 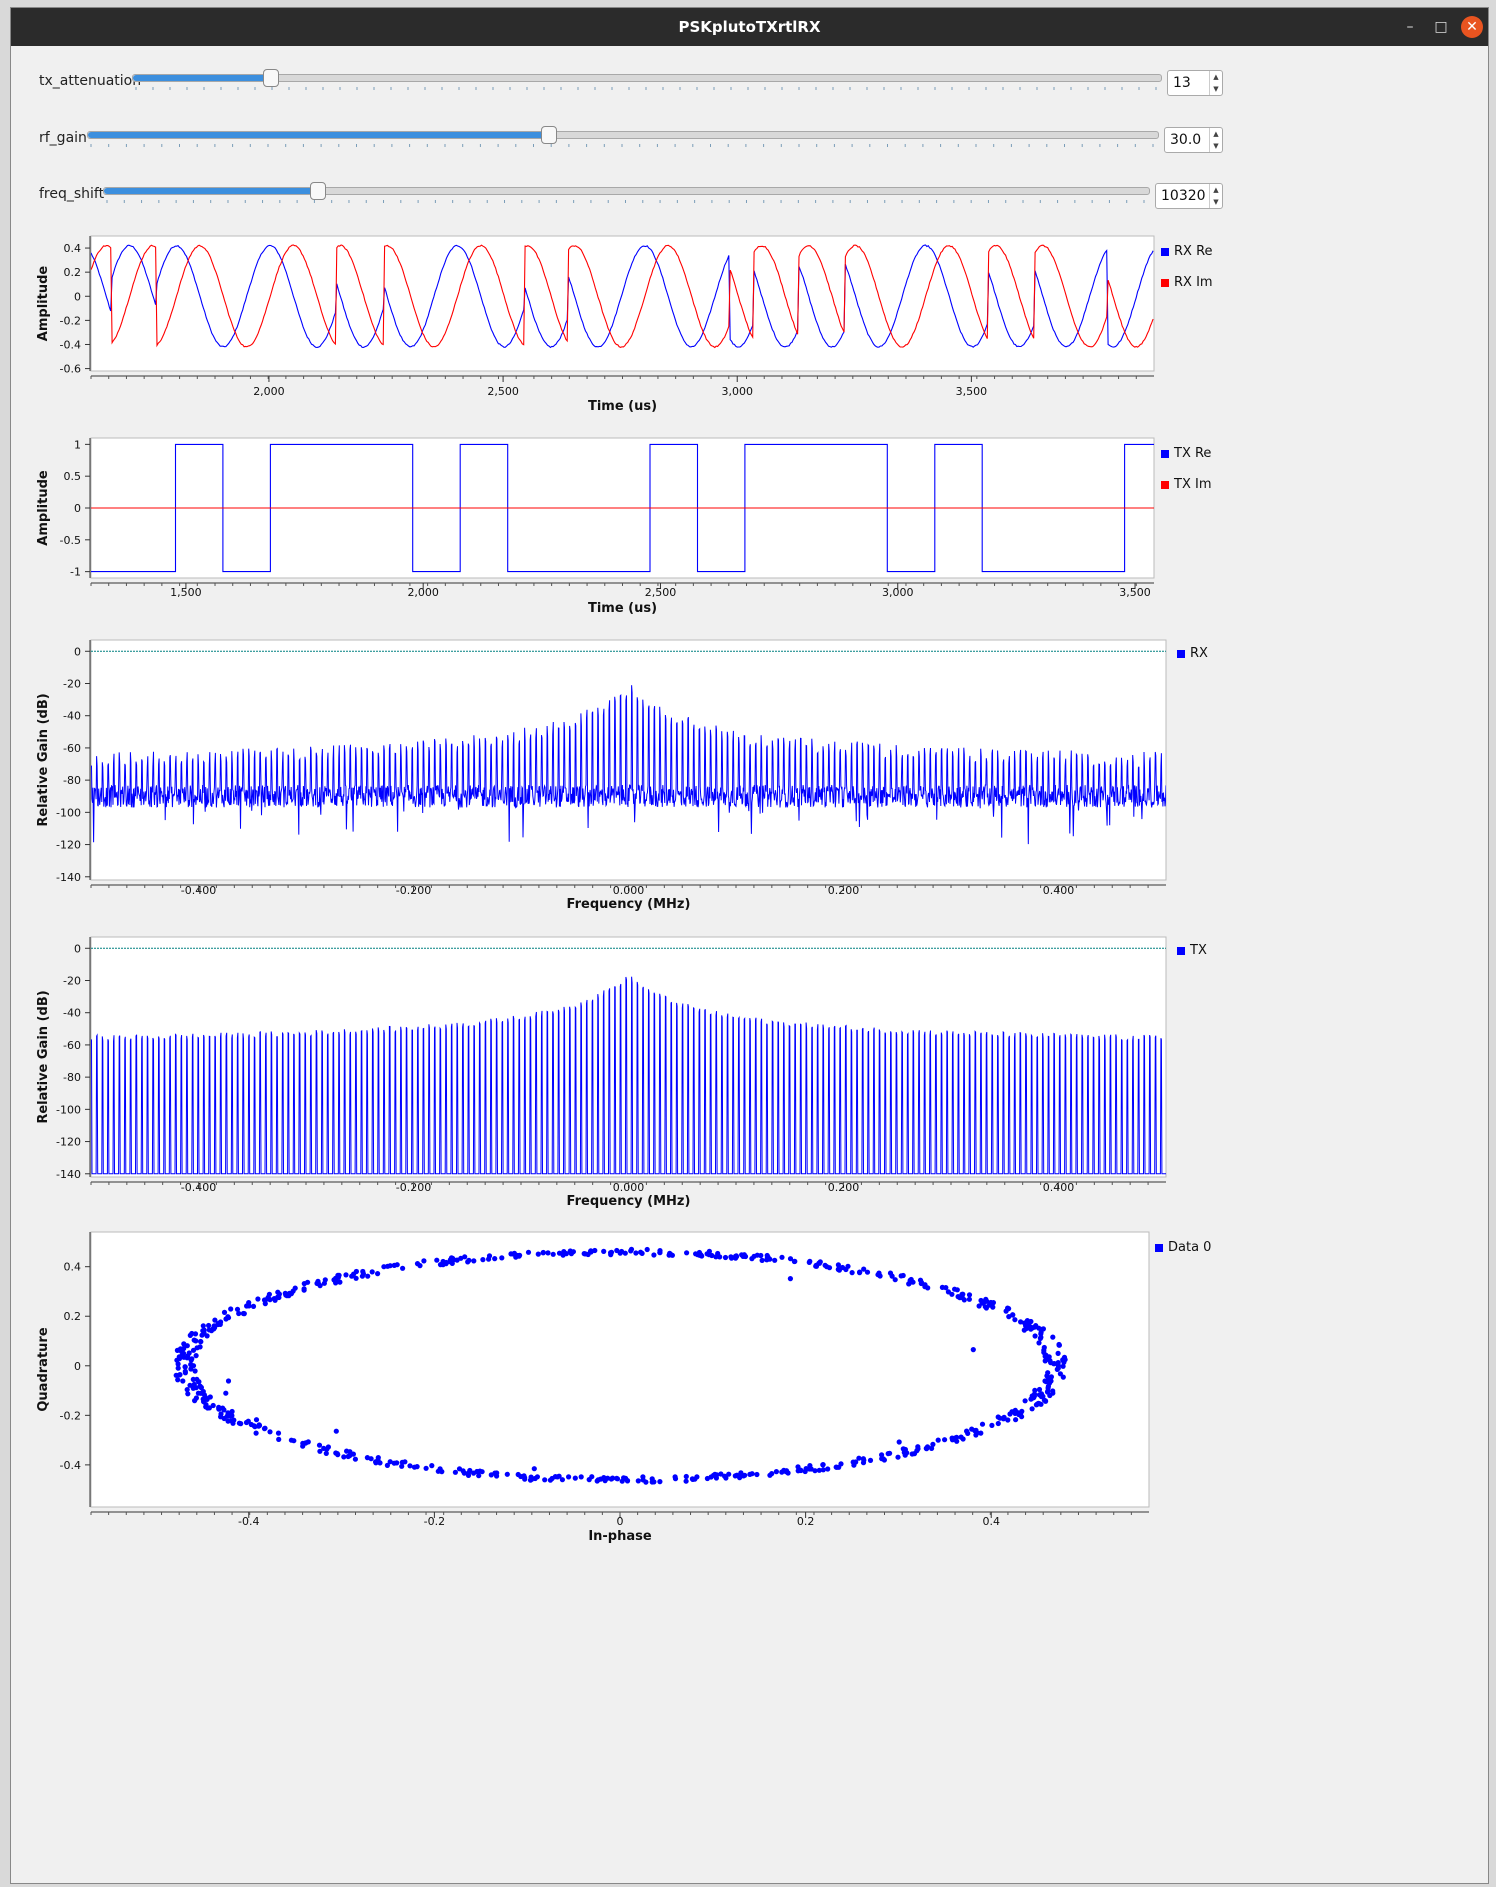 What do you see at coordinates (201, 78) in the screenshot?
I see `slider-fill` at bounding box center [201, 78].